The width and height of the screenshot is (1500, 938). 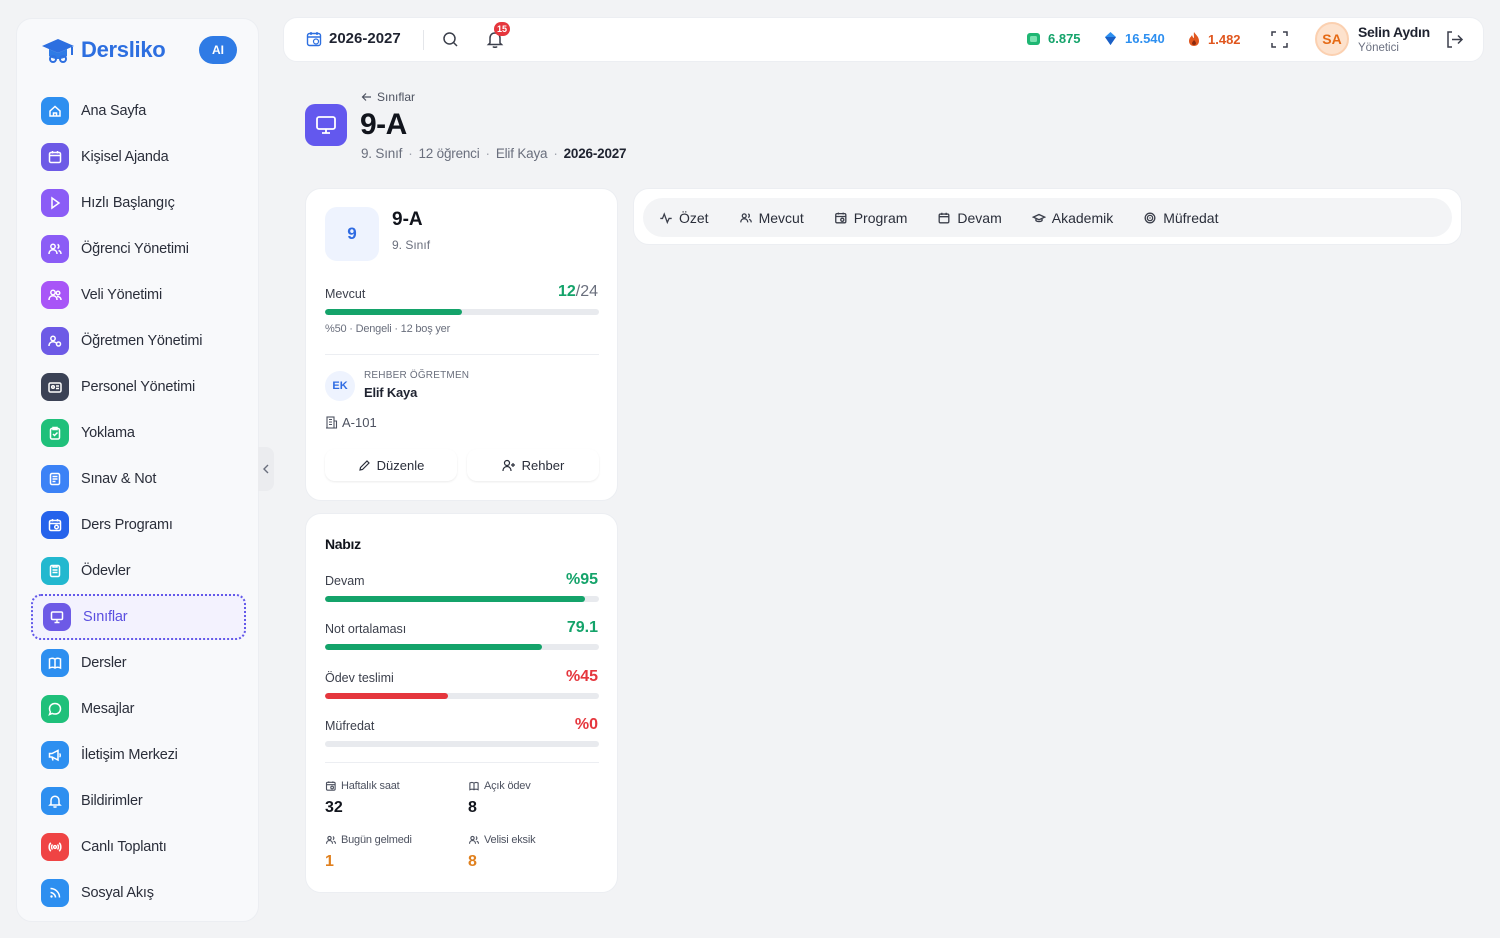 I want to click on tab-label: Özet, so click(x=694, y=217).